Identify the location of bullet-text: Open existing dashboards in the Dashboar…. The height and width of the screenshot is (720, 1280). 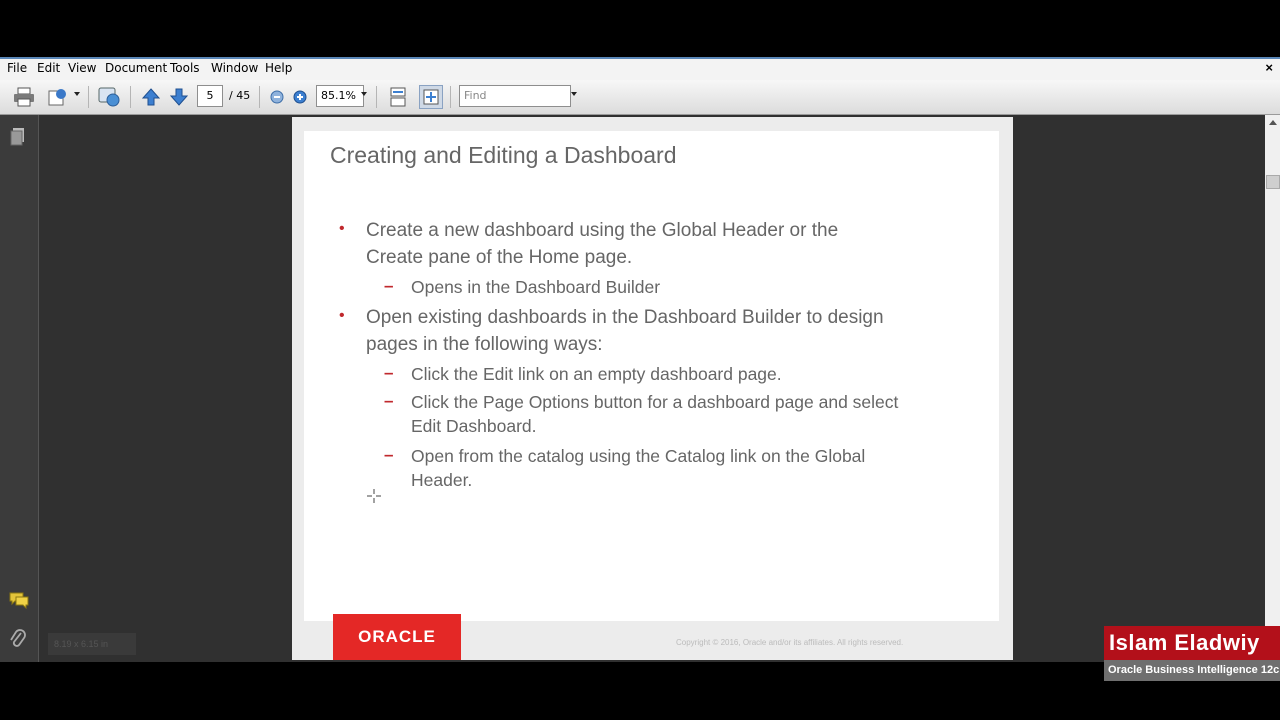
(625, 317).